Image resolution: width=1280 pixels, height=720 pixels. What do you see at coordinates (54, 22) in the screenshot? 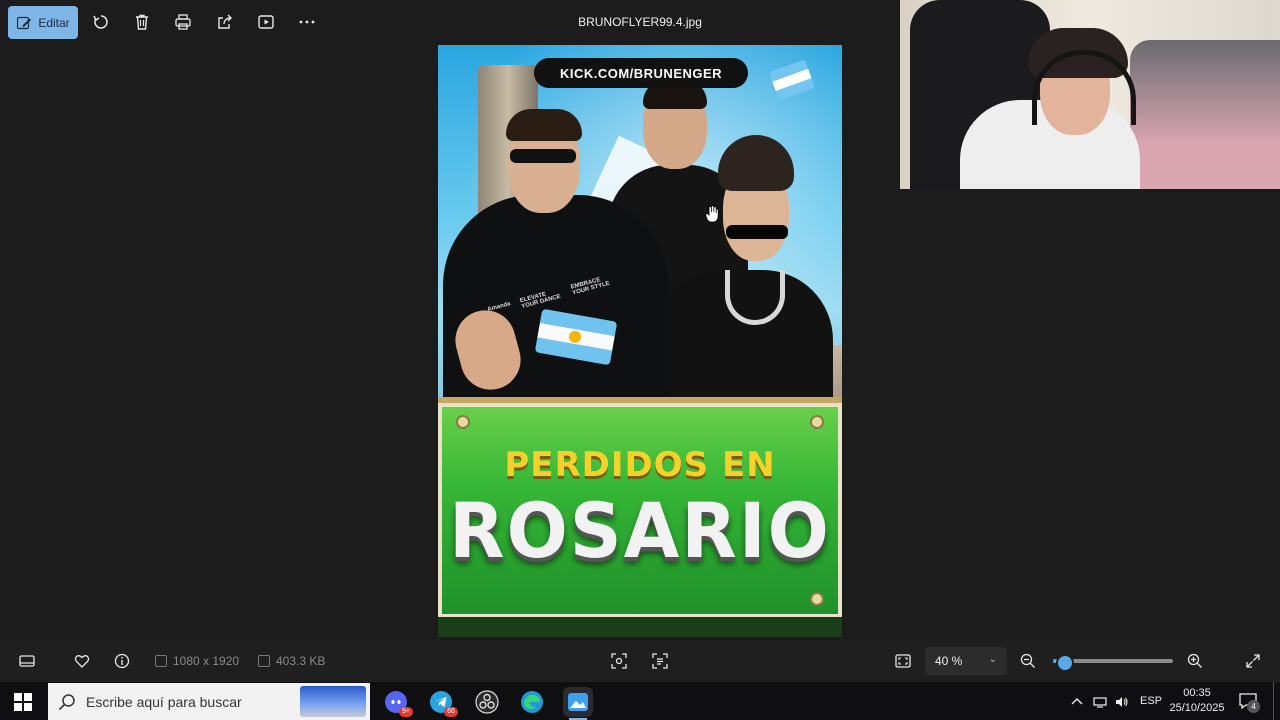
I see `edit-button-label: Editar` at bounding box center [54, 22].